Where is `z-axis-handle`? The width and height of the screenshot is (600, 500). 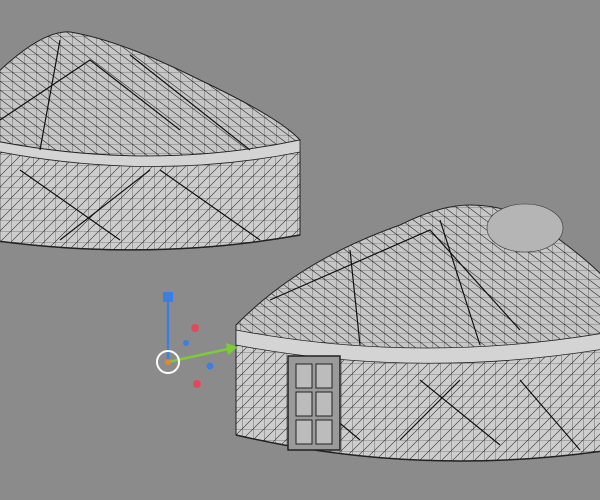 z-axis-handle is located at coordinates (168, 297).